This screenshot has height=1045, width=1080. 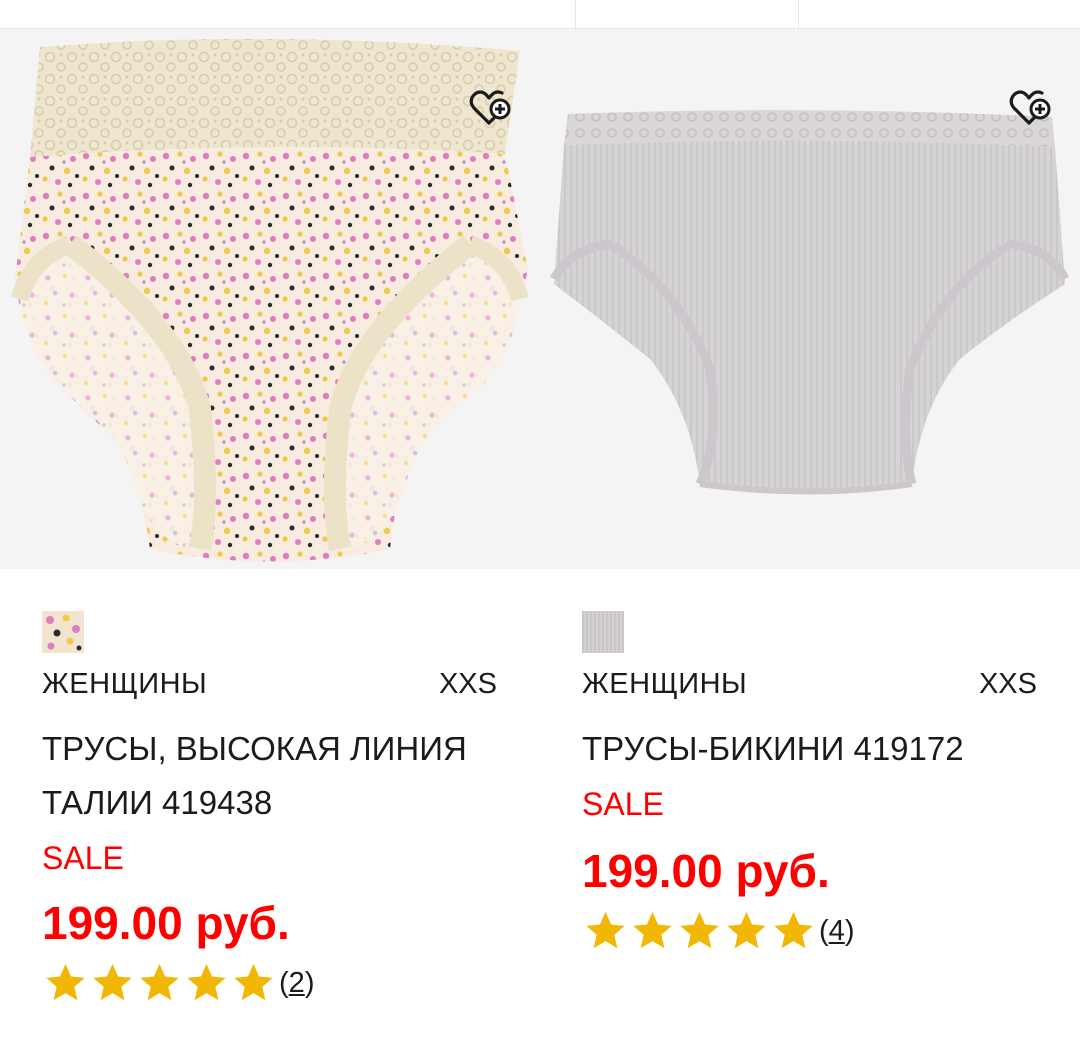 I want to click on review-count-link: (4), so click(x=836, y=931).